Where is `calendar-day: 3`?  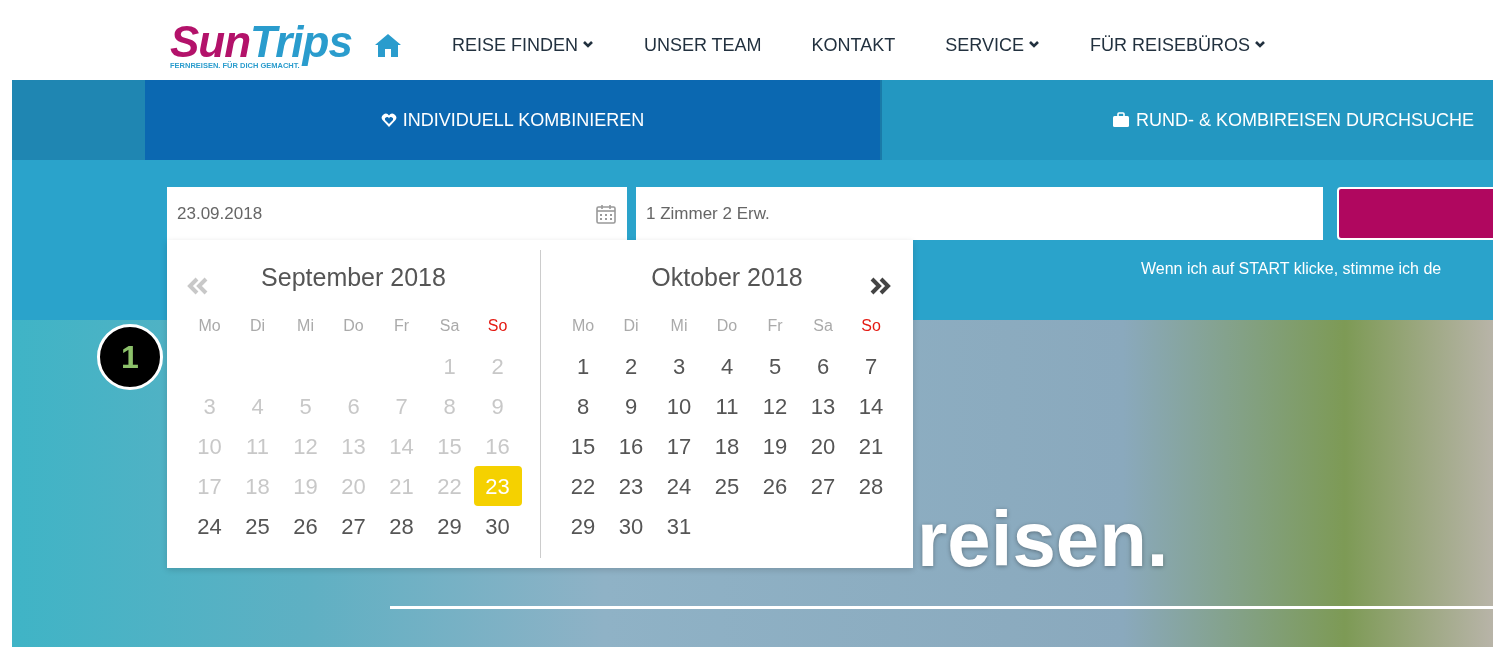 calendar-day: 3 is located at coordinates (679, 366).